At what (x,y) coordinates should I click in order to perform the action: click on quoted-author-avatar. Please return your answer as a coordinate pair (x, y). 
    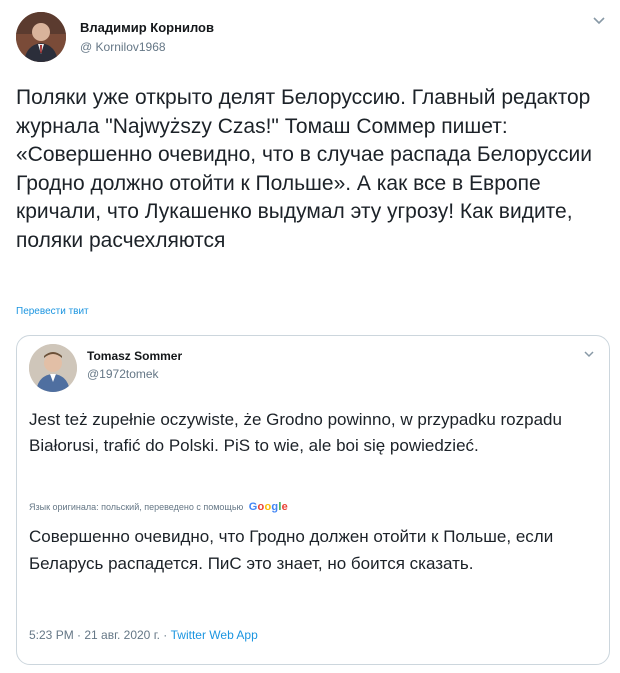
    Looking at the image, I should click on (53, 368).